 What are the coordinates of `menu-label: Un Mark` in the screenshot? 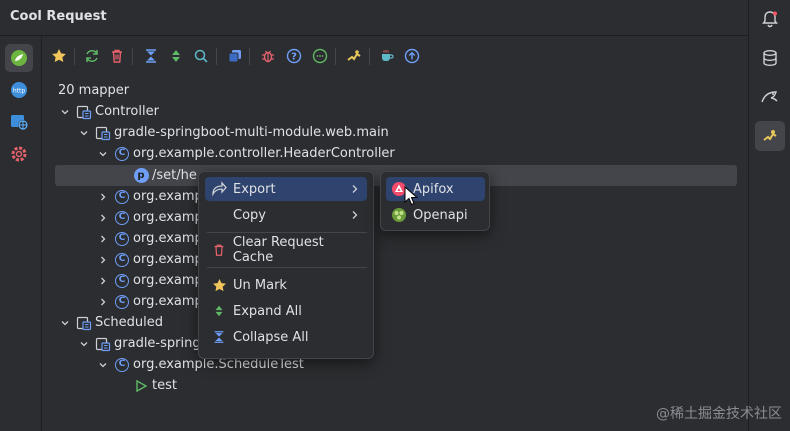 It's located at (260, 285).